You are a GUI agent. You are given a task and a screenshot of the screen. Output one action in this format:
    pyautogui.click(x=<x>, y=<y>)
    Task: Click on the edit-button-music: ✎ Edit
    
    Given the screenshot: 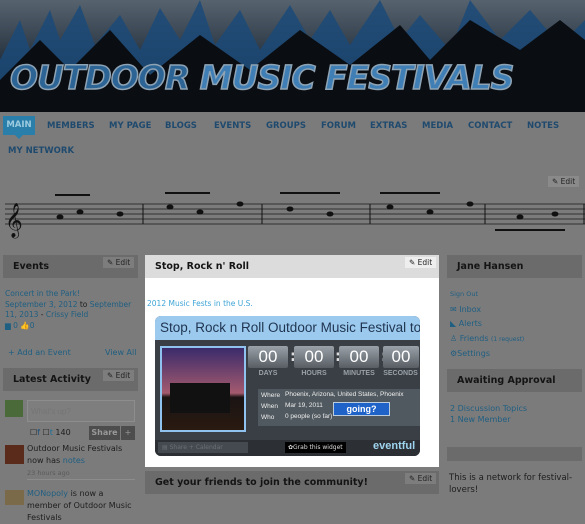 What is the action you would take?
    pyautogui.click(x=564, y=181)
    